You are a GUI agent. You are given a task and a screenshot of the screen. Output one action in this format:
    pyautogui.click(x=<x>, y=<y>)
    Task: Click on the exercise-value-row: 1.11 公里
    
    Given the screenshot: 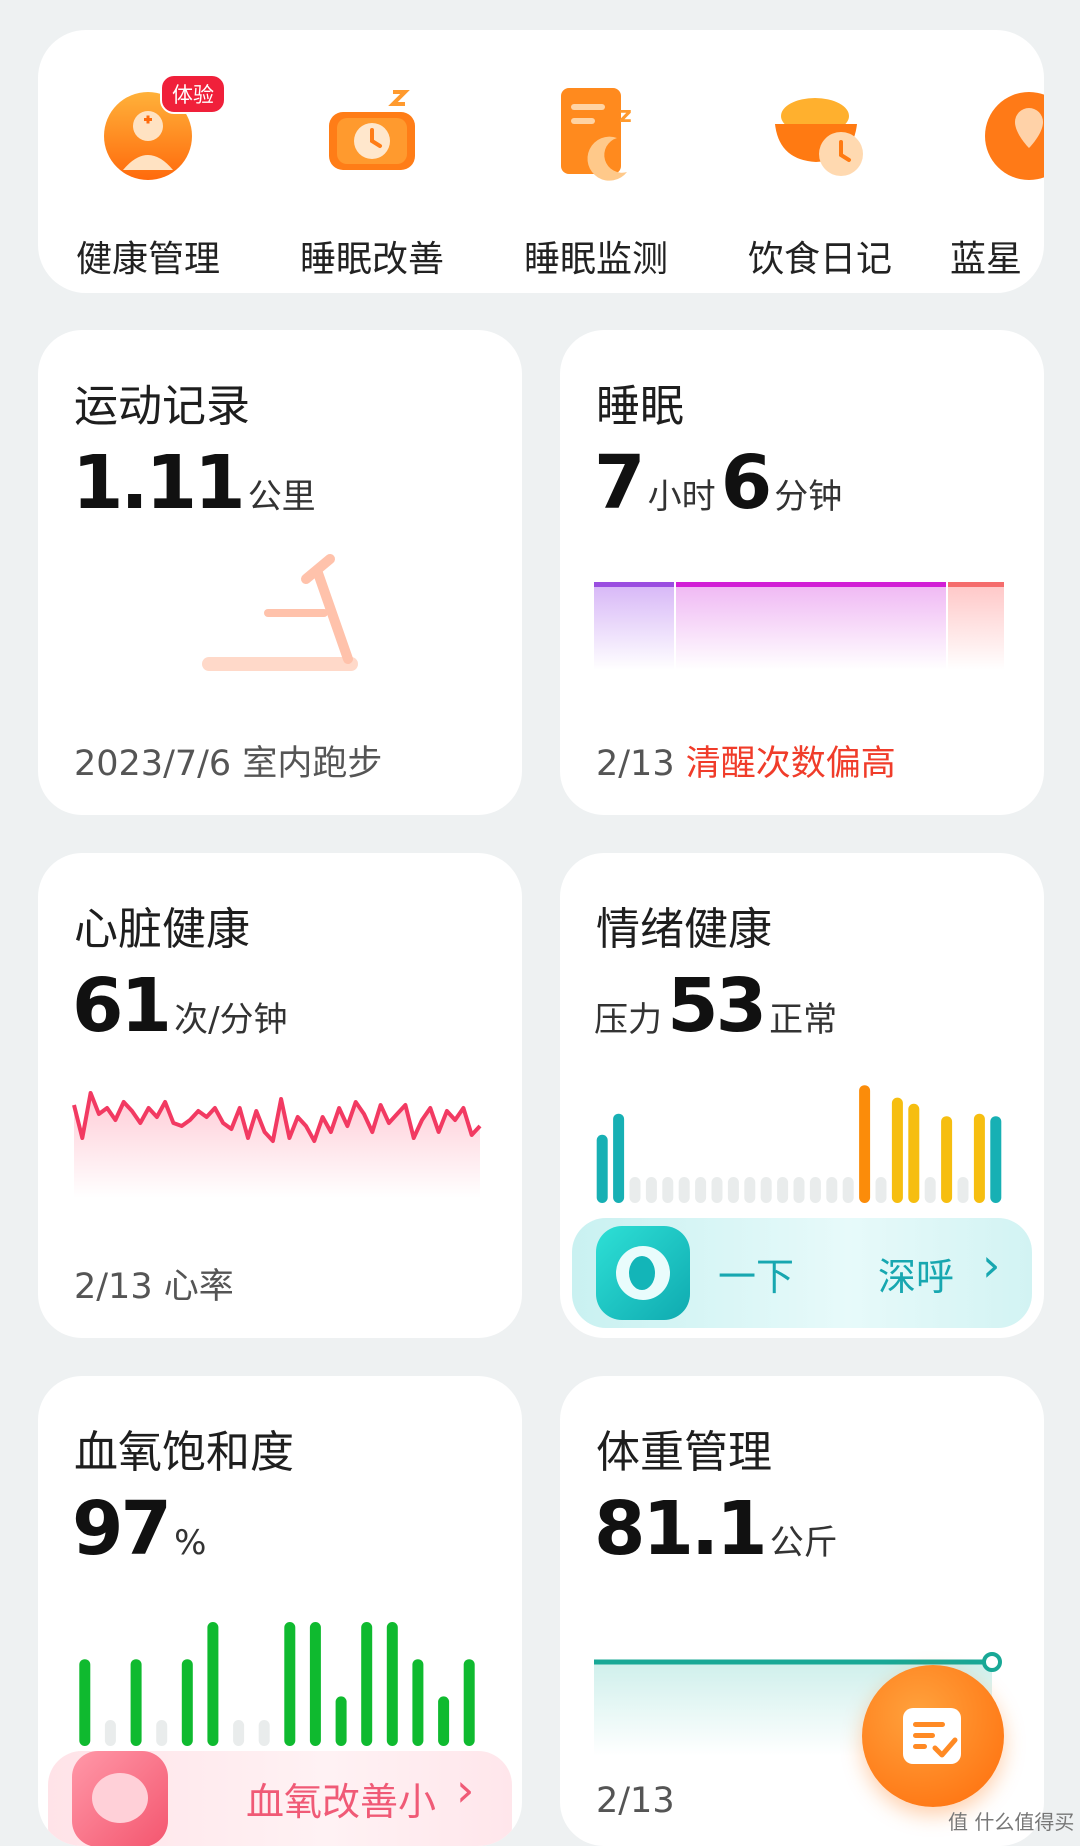 What is the action you would take?
    pyautogui.click(x=194, y=483)
    